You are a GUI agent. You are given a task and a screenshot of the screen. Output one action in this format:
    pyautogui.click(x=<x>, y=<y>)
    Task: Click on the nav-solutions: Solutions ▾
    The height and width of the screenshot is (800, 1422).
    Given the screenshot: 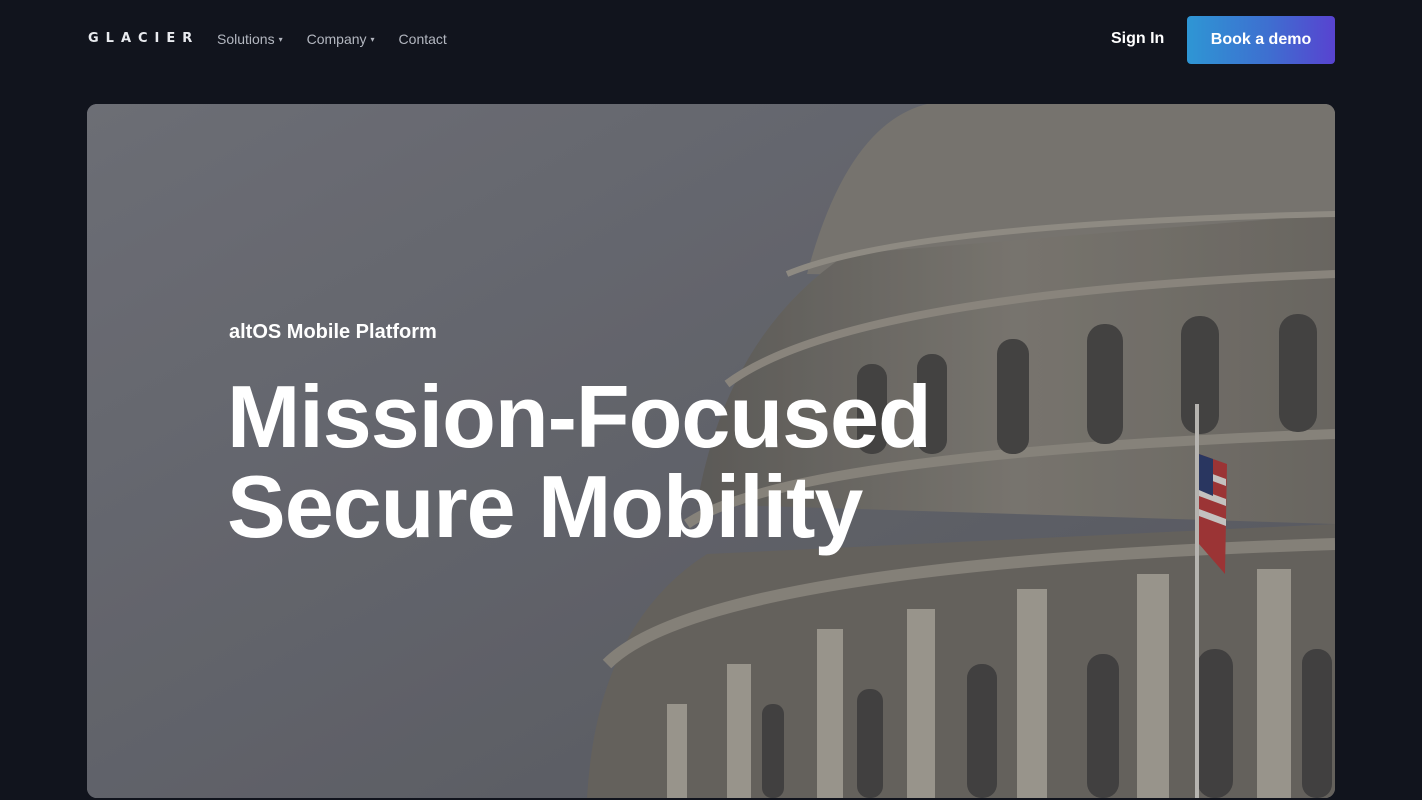 What is the action you would take?
    pyautogui.click(x=250, y=39)
    